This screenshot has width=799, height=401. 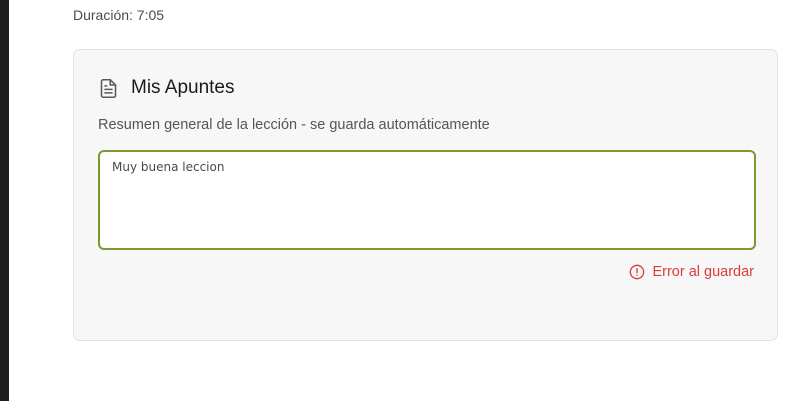 What do you see at coordinates (4, 200) in the screenshot?
I see `left-edge-strip` at bounding box center [4, 200].